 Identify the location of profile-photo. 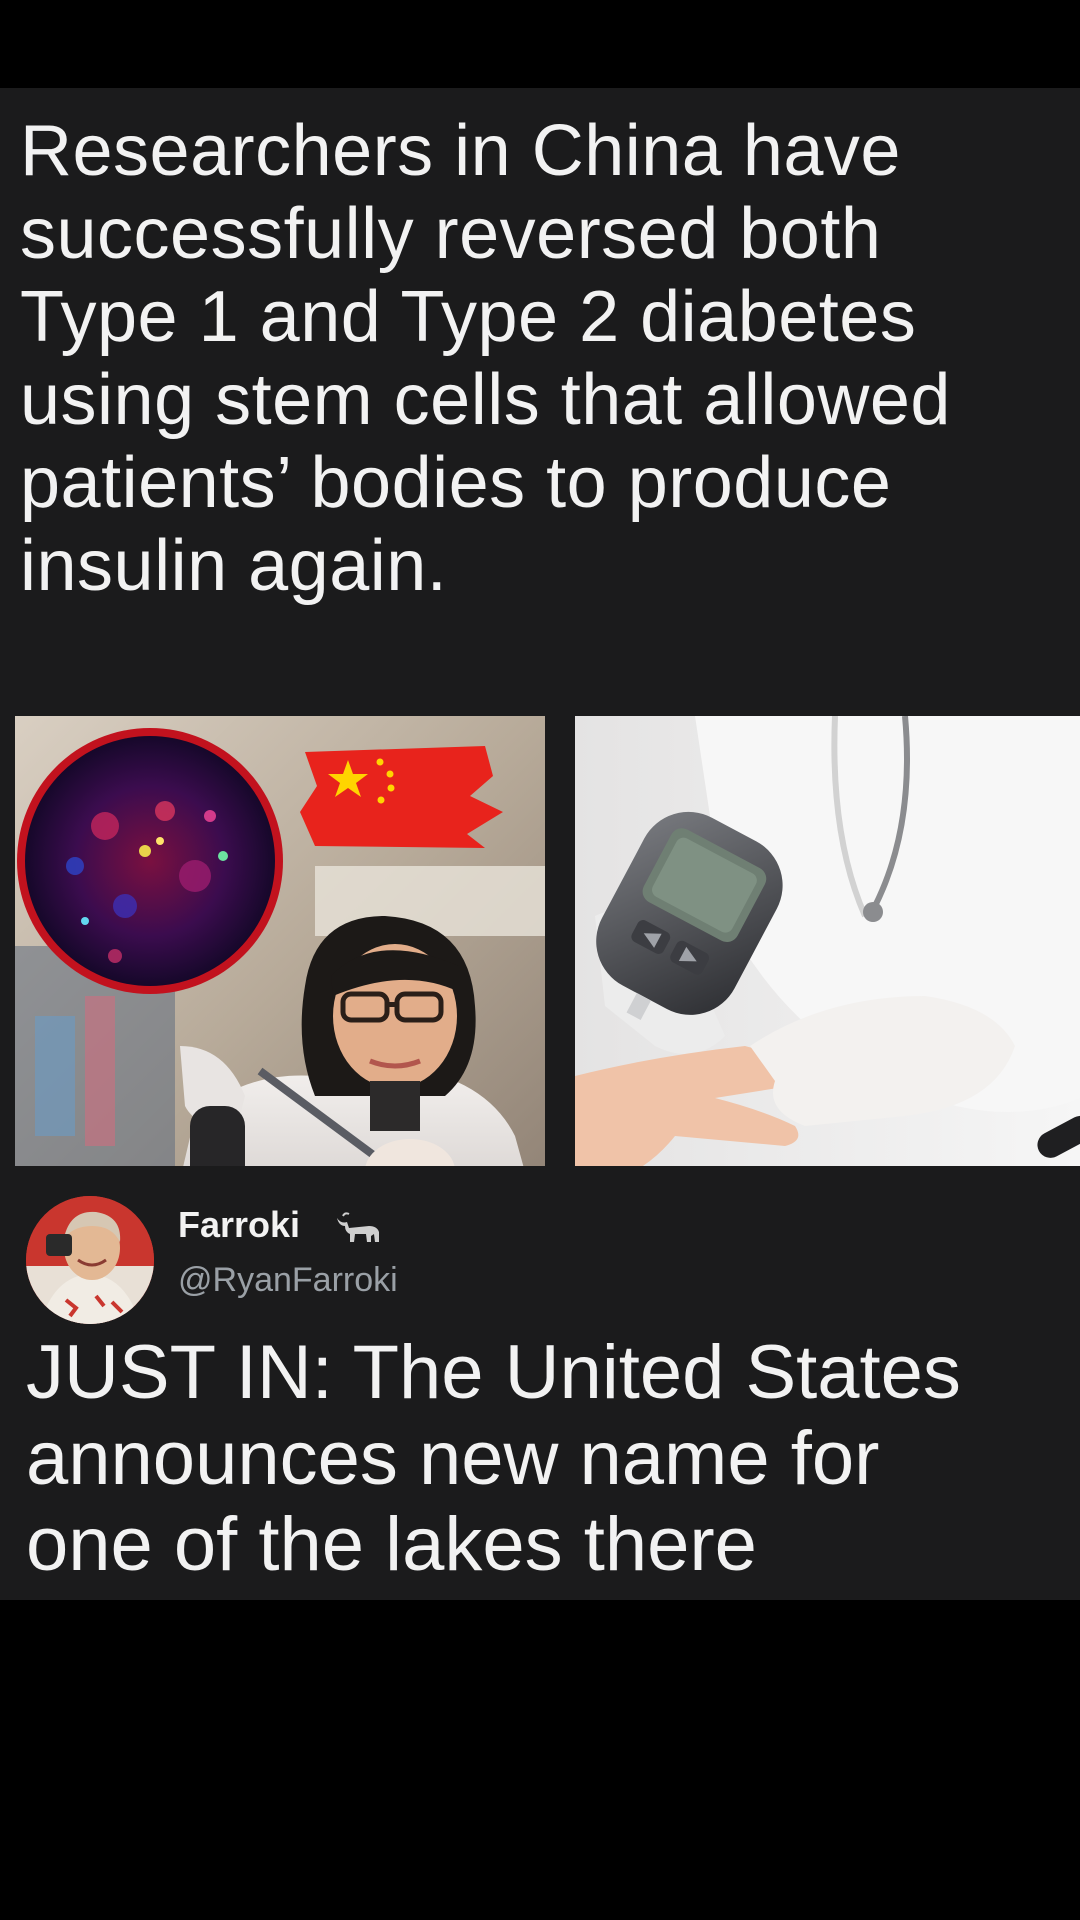
(90, 1260).